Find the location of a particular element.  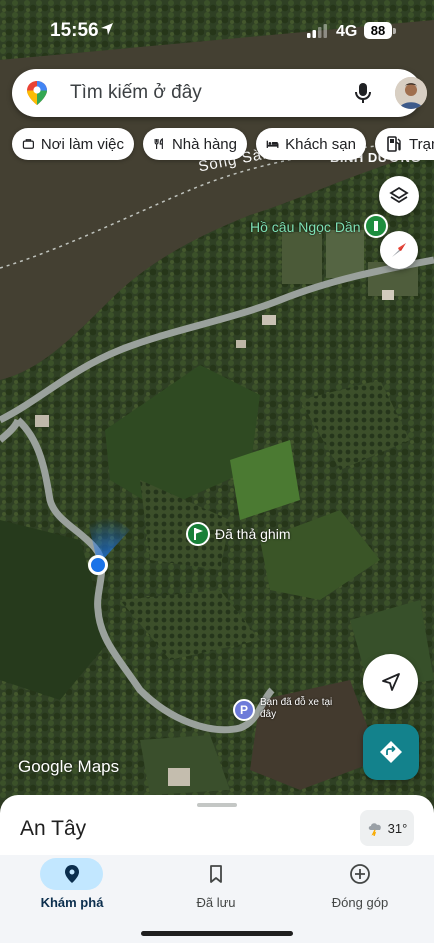

chip-gas-stations: Trạm is located at coordinates (404, 144).